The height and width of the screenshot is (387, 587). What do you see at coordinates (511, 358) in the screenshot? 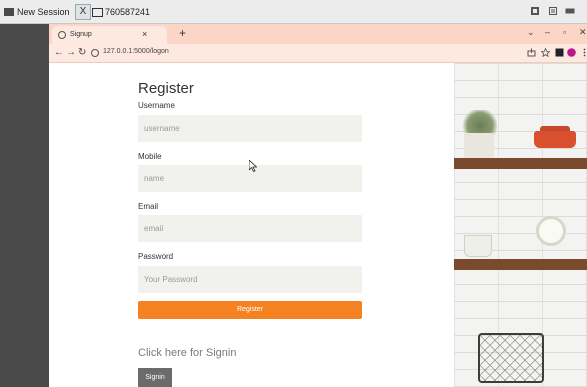
I see `wire-basket-image` at bounding box center [511, 358].